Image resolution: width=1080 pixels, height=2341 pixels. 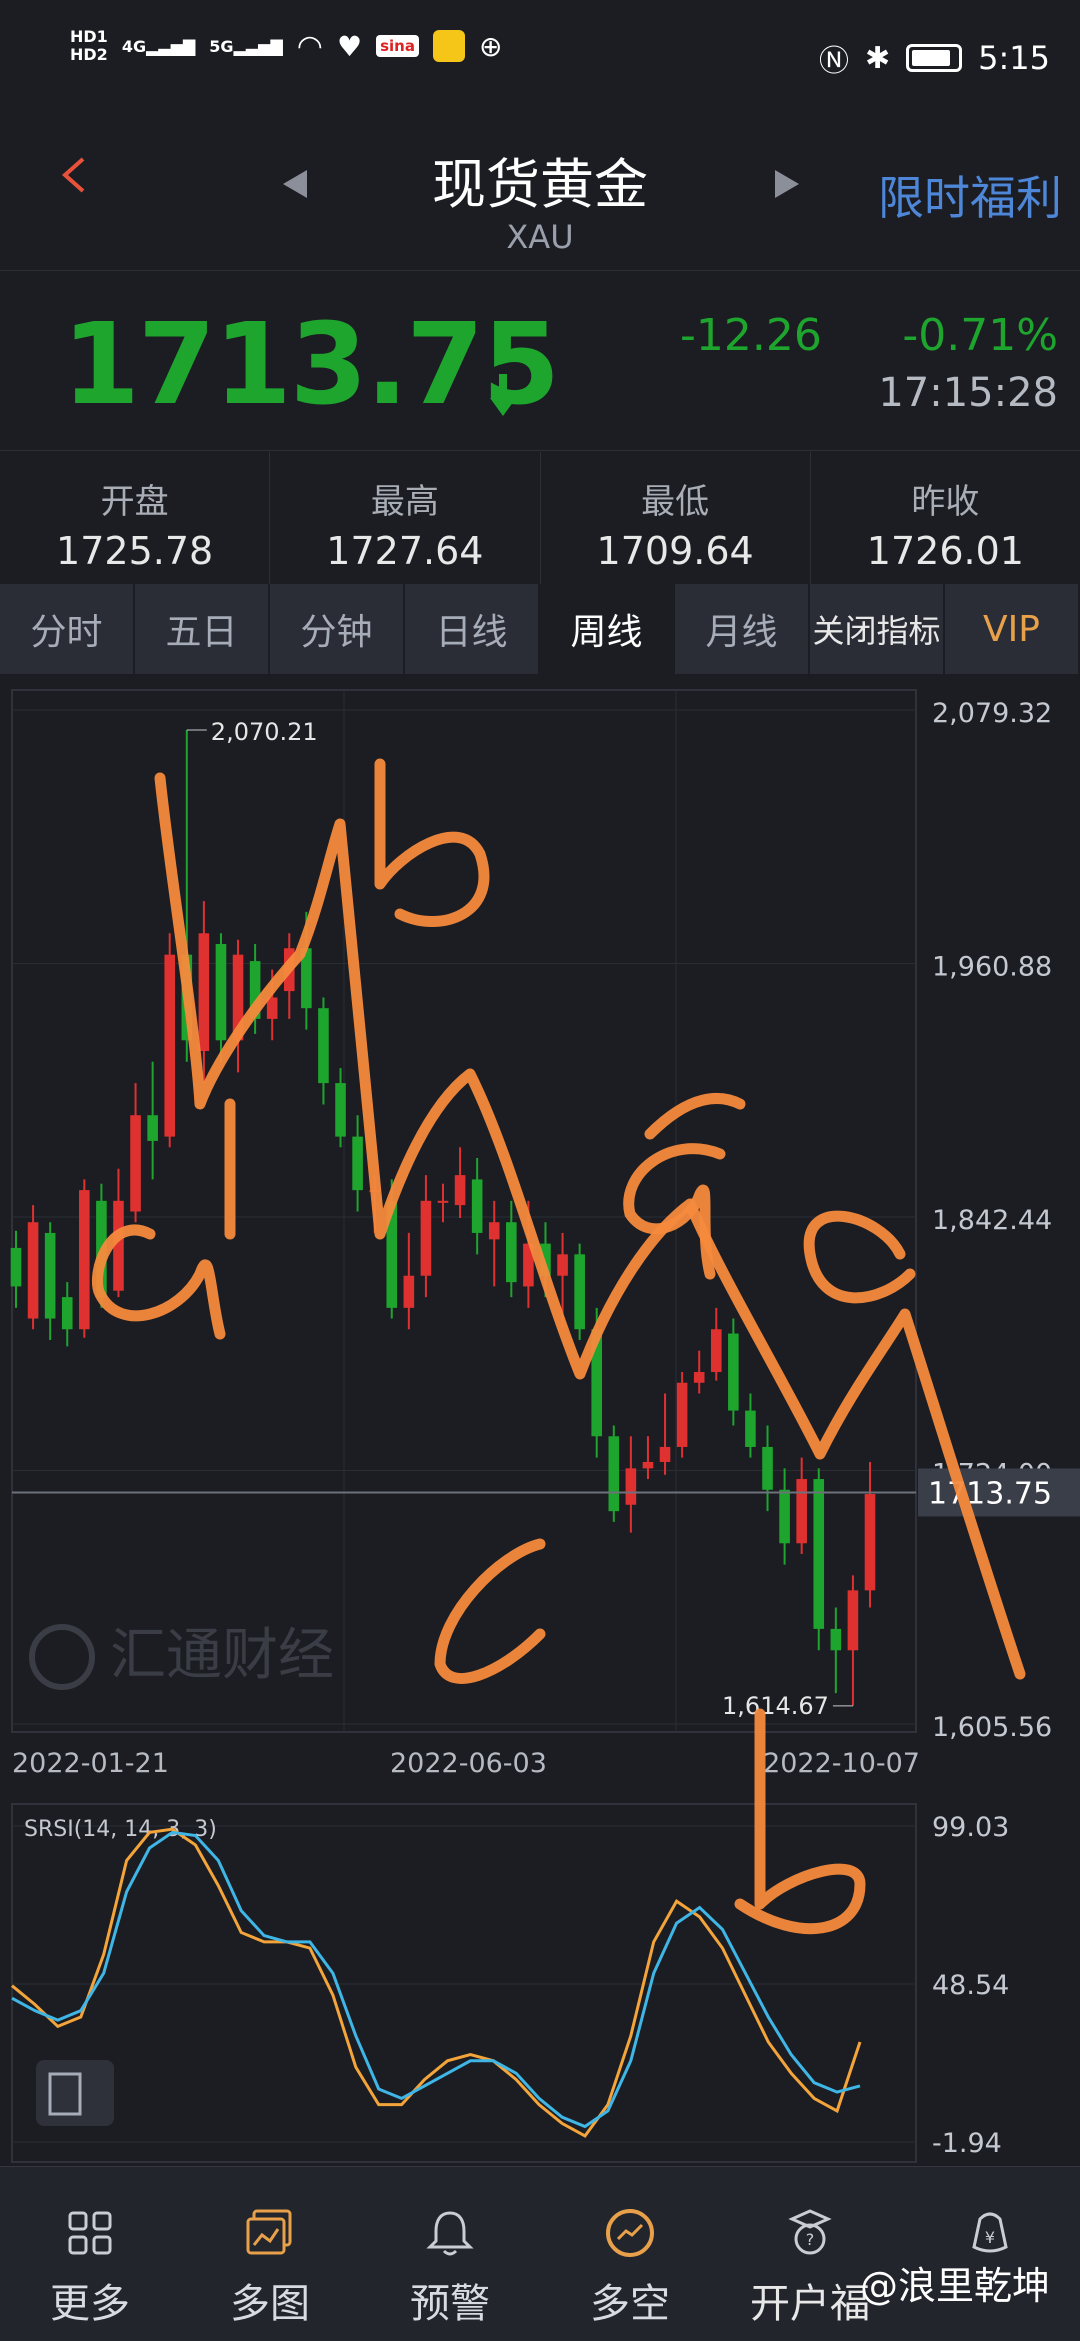 I want to click on user-watermark: @浪里乾坤, so click(x=954, y=2286).